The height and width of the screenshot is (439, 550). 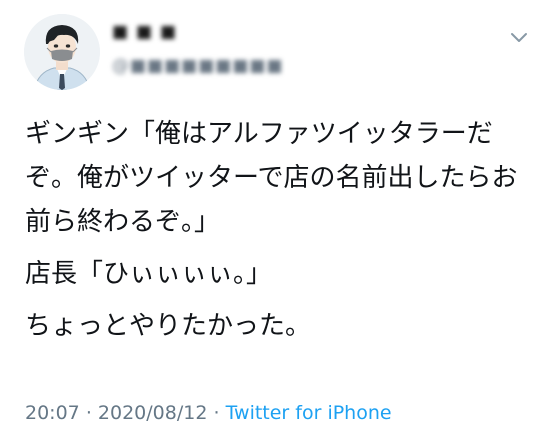 What do you see at coordinates (309, 413) in the screenshot?
I see `tweet-source-link: Twitter for iPhone` at bounding box center [309, 413].